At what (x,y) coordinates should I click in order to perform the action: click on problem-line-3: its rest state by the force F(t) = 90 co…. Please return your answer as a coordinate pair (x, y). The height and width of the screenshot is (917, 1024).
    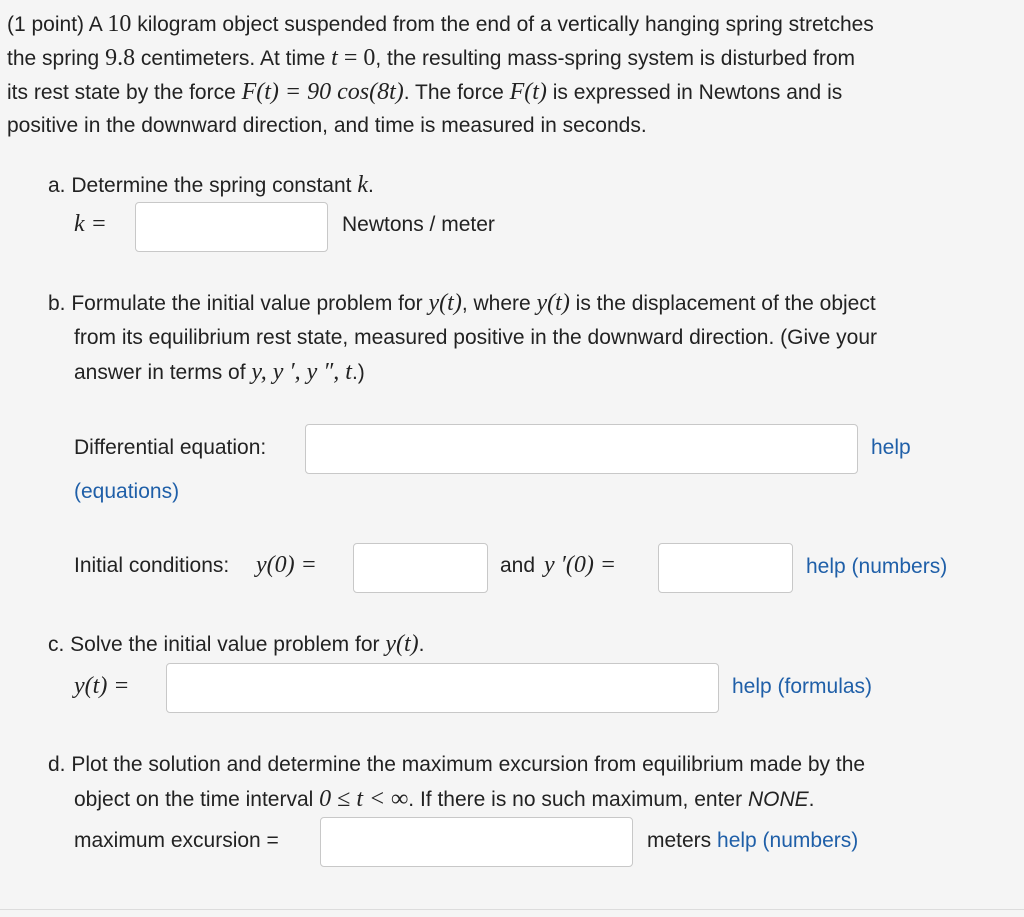
    Looking at the image, I should click on (424, 92).